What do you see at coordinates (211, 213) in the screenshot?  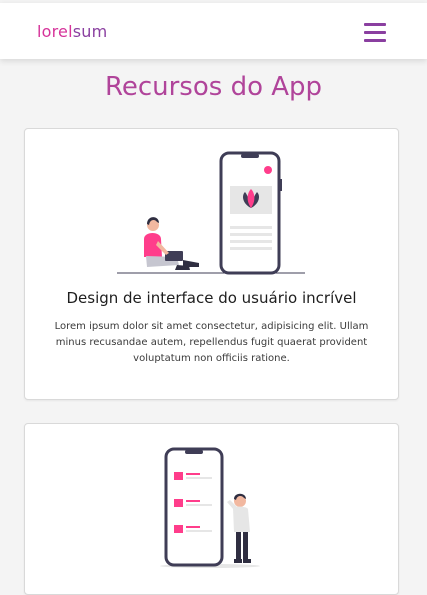 I see `person-with-phone-illustration` at bounding box center [211, 213].